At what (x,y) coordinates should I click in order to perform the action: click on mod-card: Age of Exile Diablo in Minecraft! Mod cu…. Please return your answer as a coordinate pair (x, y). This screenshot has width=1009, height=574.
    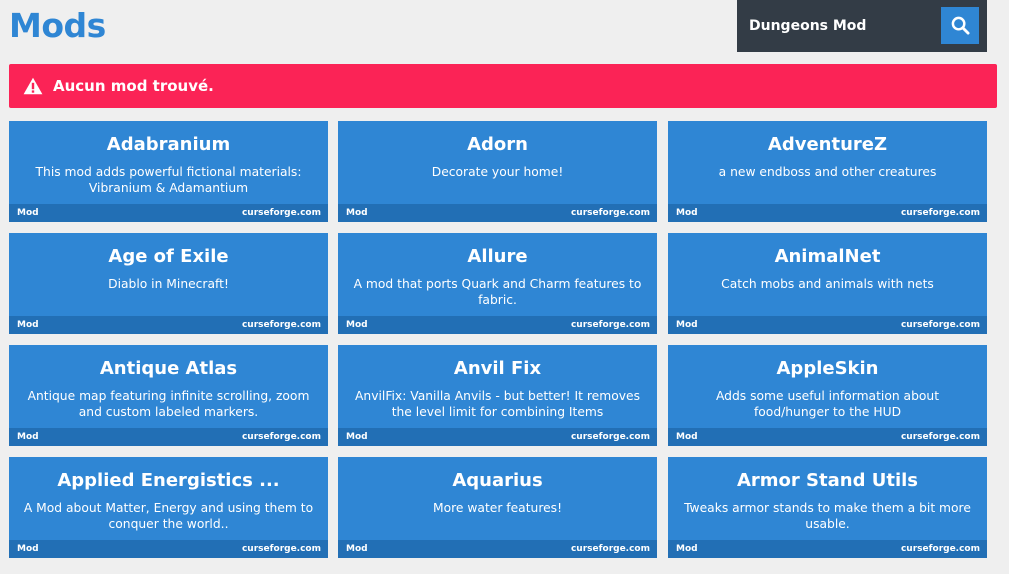
    Looking at the image, I should click on (168, 283).